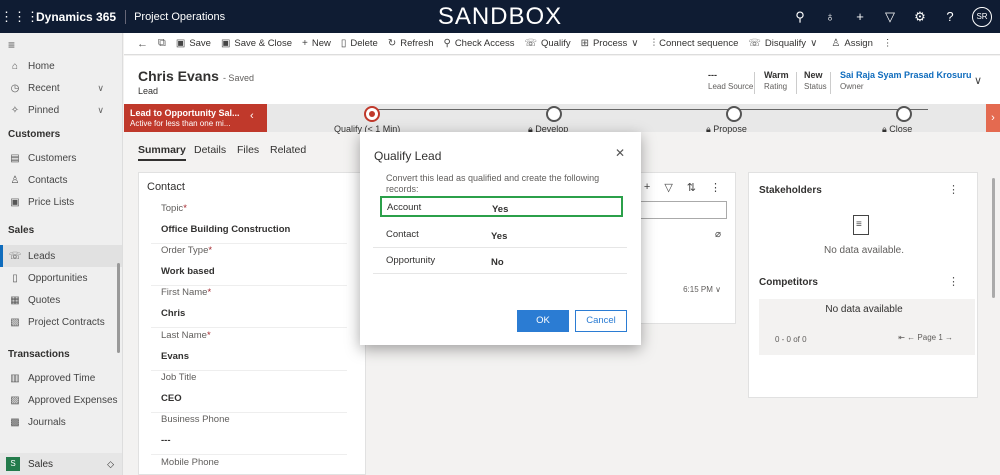 The width and height of the screenshot is (1000, 475). I want to click on phone-icon: ☏, so click(15, 256).